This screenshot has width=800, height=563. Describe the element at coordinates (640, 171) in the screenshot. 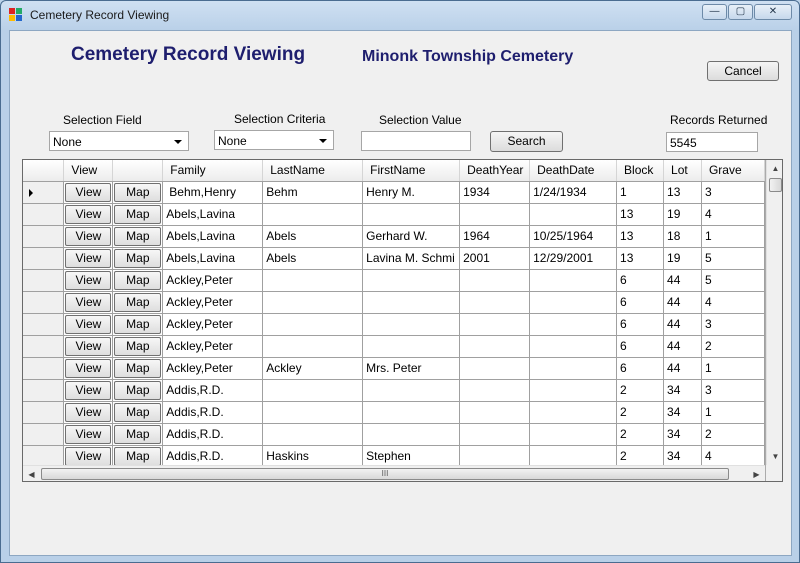

I see `column-header-block: Block` at that location.